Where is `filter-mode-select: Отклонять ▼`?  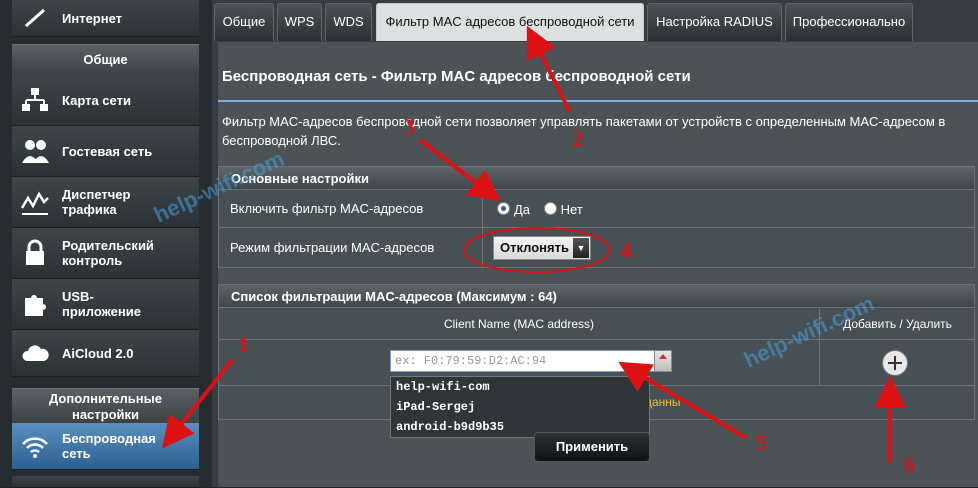
filter-mode-select: Отклонять ▼ is located at coordinates (542, 248).